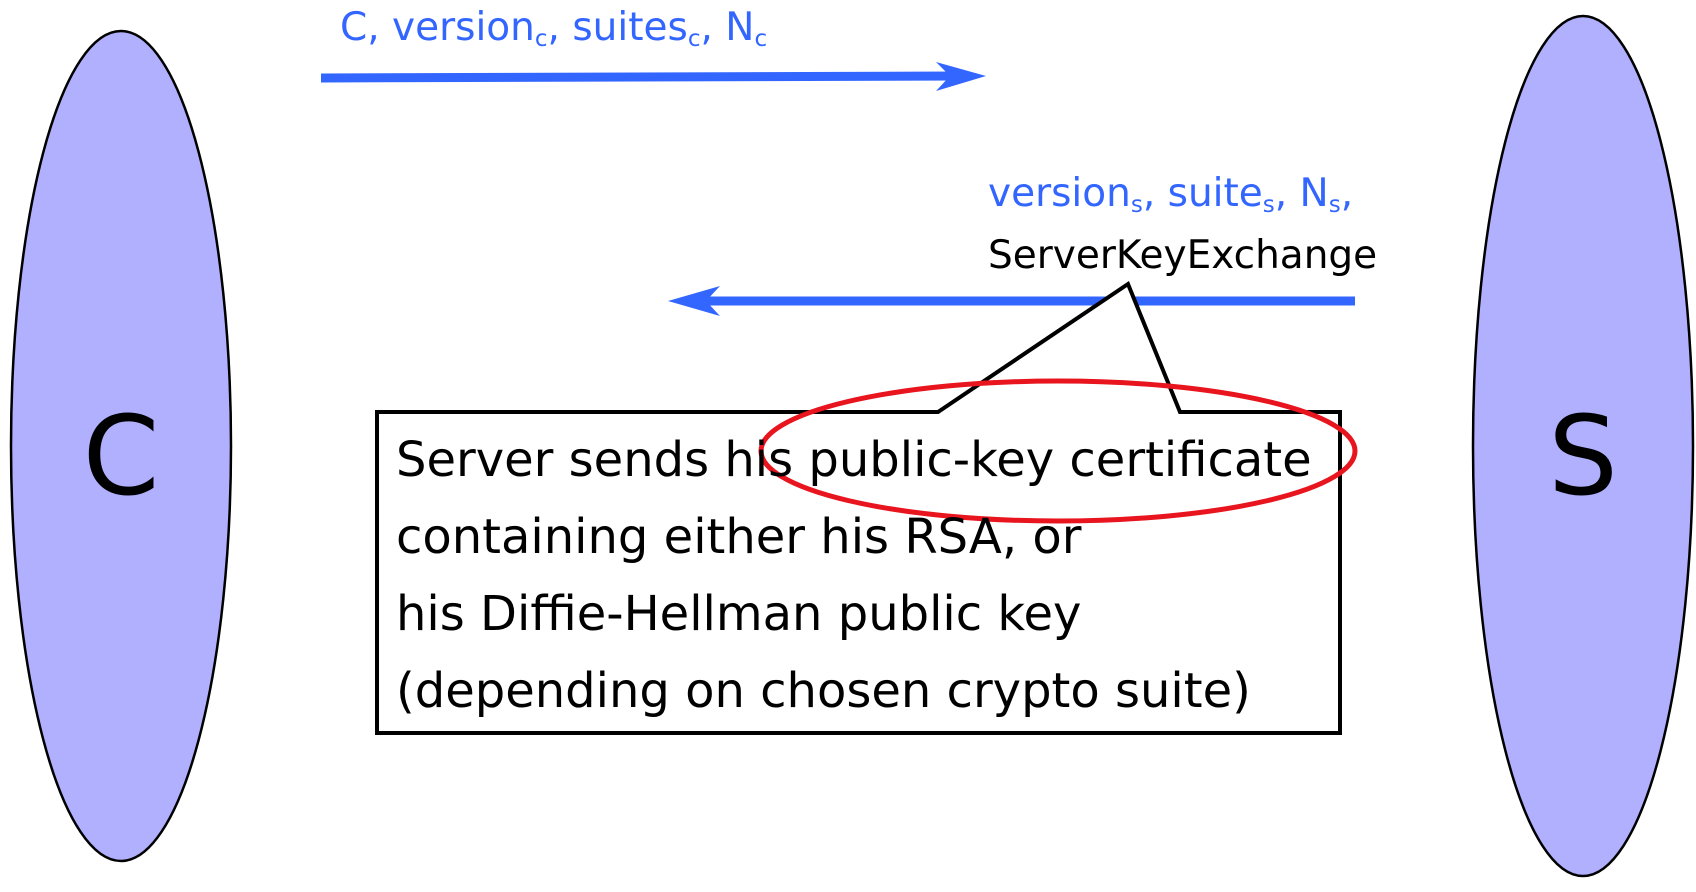 The width and height of the screenshot is (1696, 892). Describe the element at coordinates (1301, 193) in the screenshot. I see `server-hello-part: , N` at that location.